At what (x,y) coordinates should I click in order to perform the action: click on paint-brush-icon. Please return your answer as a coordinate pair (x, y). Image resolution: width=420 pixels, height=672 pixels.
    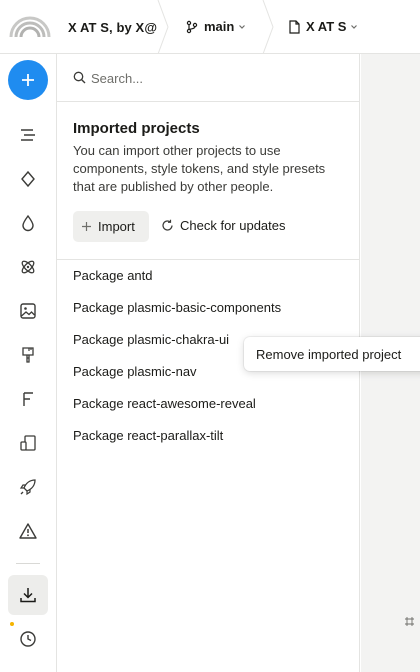
    Looking at the image, I should click on (28, 355).